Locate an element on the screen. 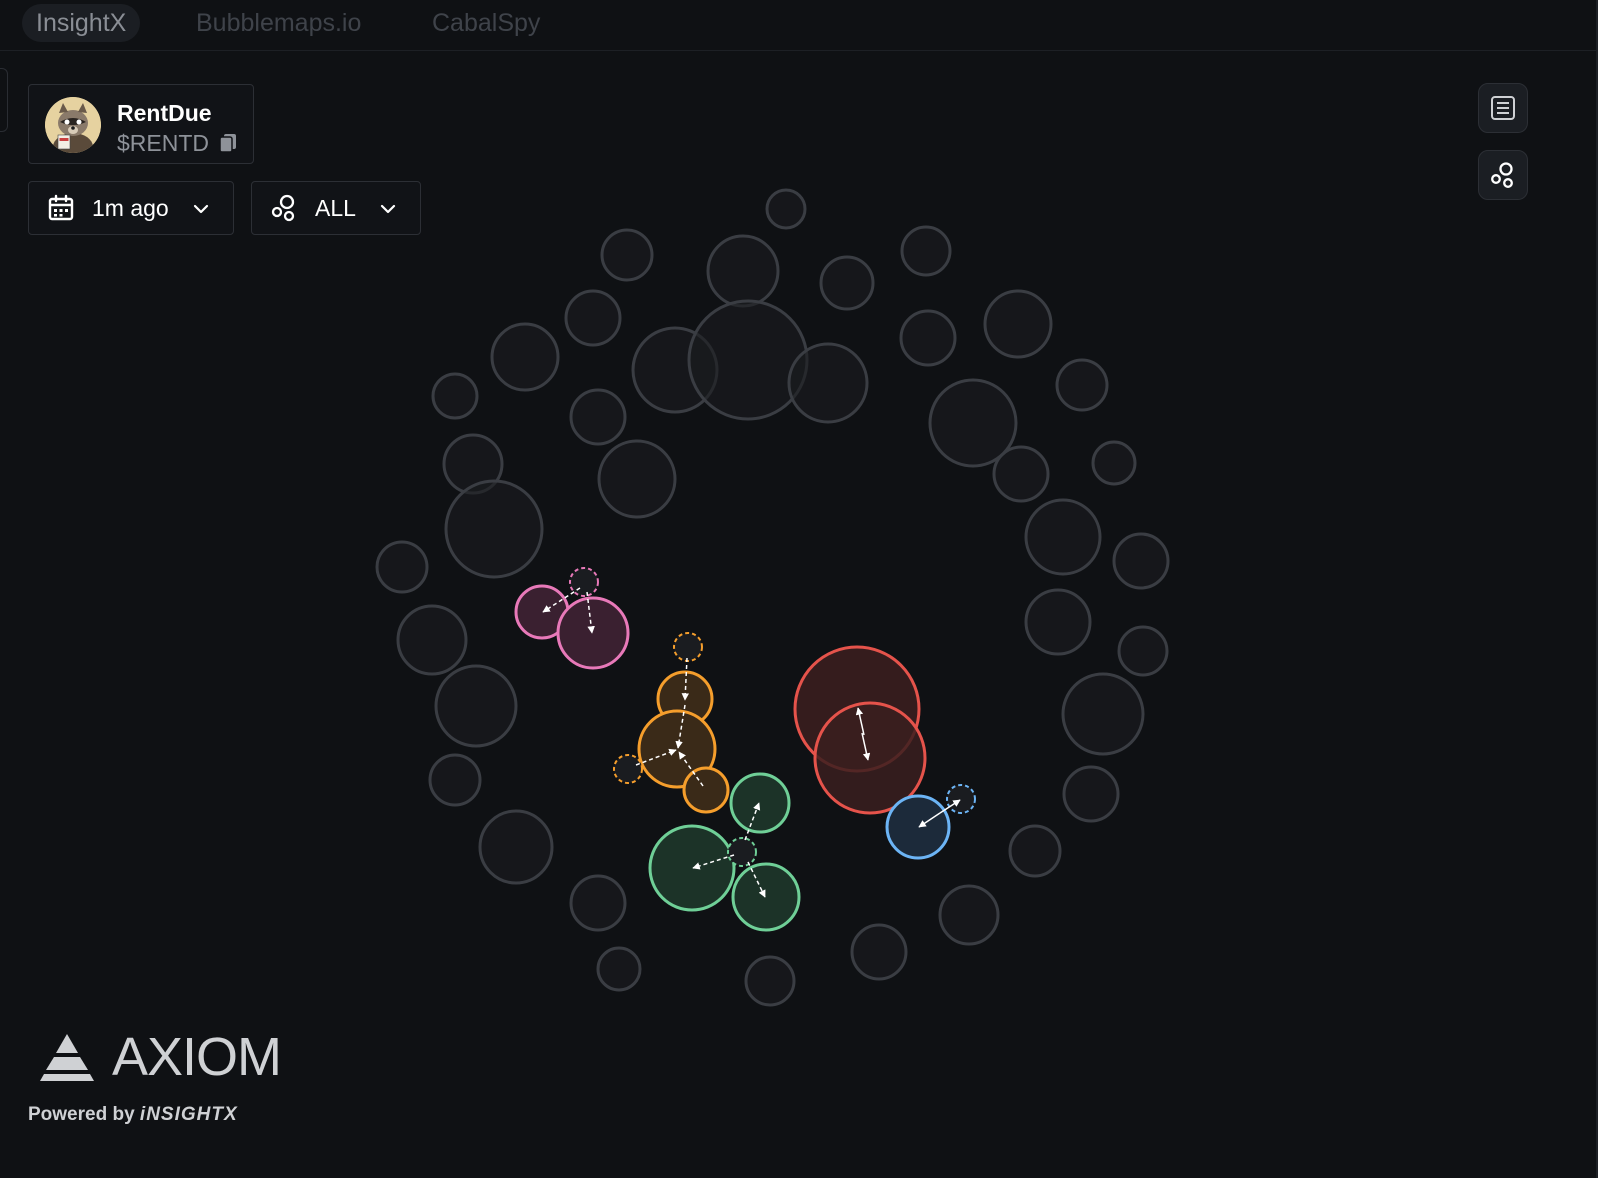 The width and height of the screenshot is (1598, 1178). contract-bubble-blue is located at coordinates (961, 799).